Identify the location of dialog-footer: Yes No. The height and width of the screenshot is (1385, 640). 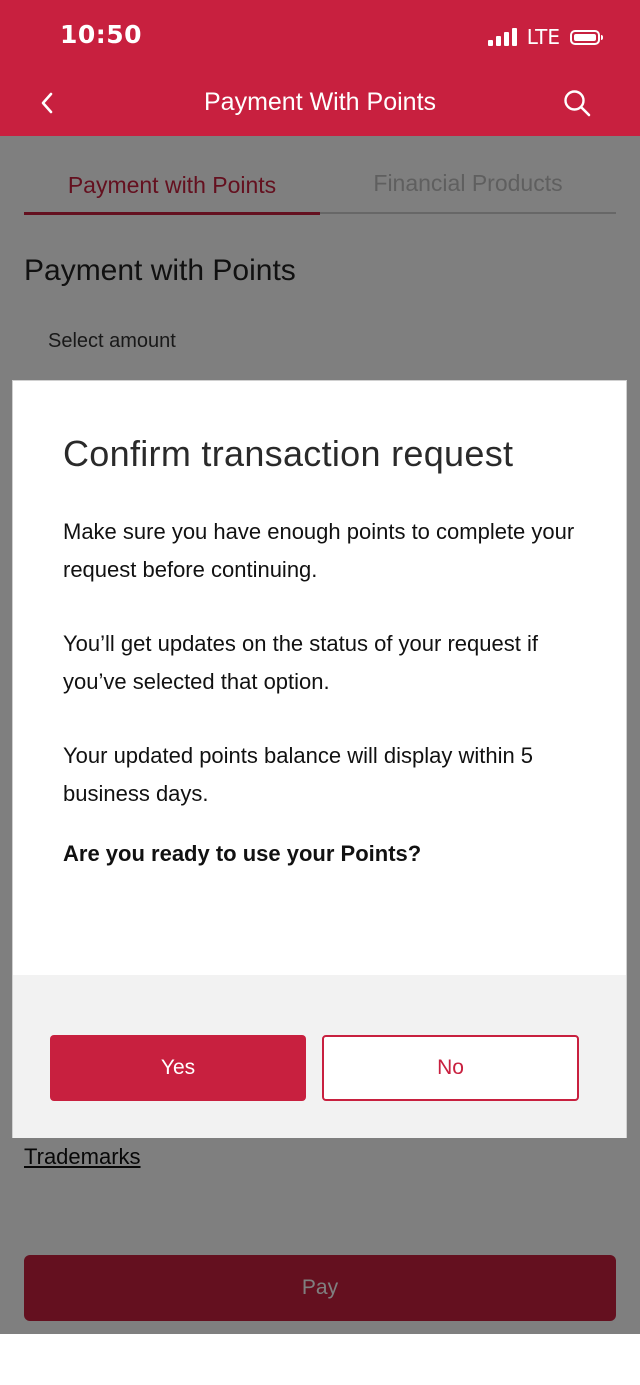
(319, 1056).